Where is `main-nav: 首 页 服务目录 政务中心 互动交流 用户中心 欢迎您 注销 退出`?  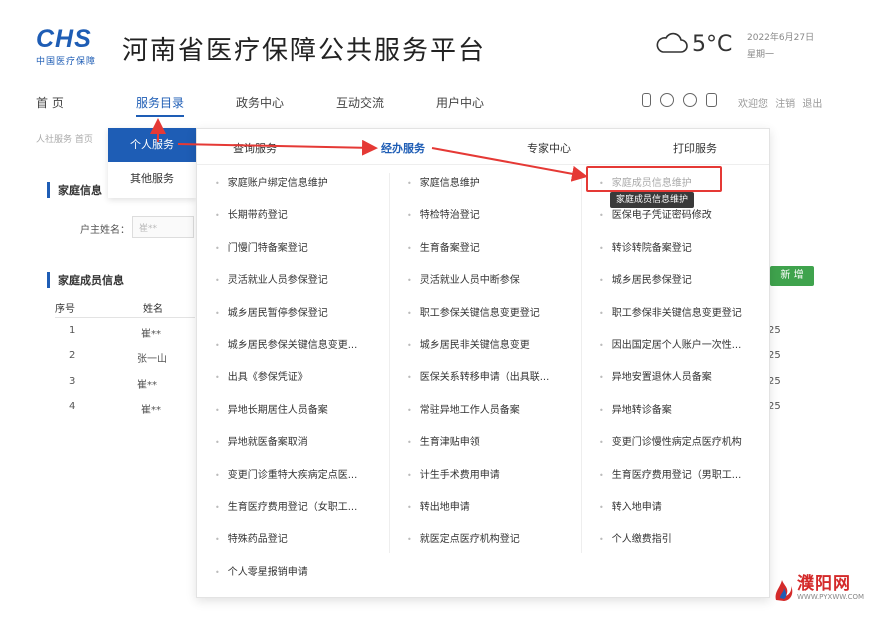 main-nav: 首 页 服务目录 政务中心 互动交流 用户中心 欢迎您 注销 退出 is located at coordinates (446, 102).